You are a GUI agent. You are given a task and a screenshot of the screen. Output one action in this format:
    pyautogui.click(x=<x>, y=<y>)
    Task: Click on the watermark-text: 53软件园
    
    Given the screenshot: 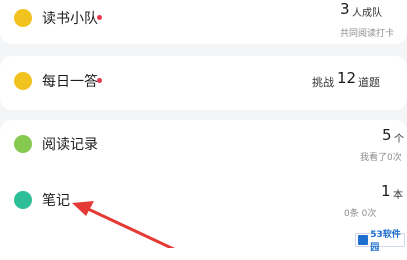 What is the action you would take?
    pyautogui.click(x=385, y=241)
    